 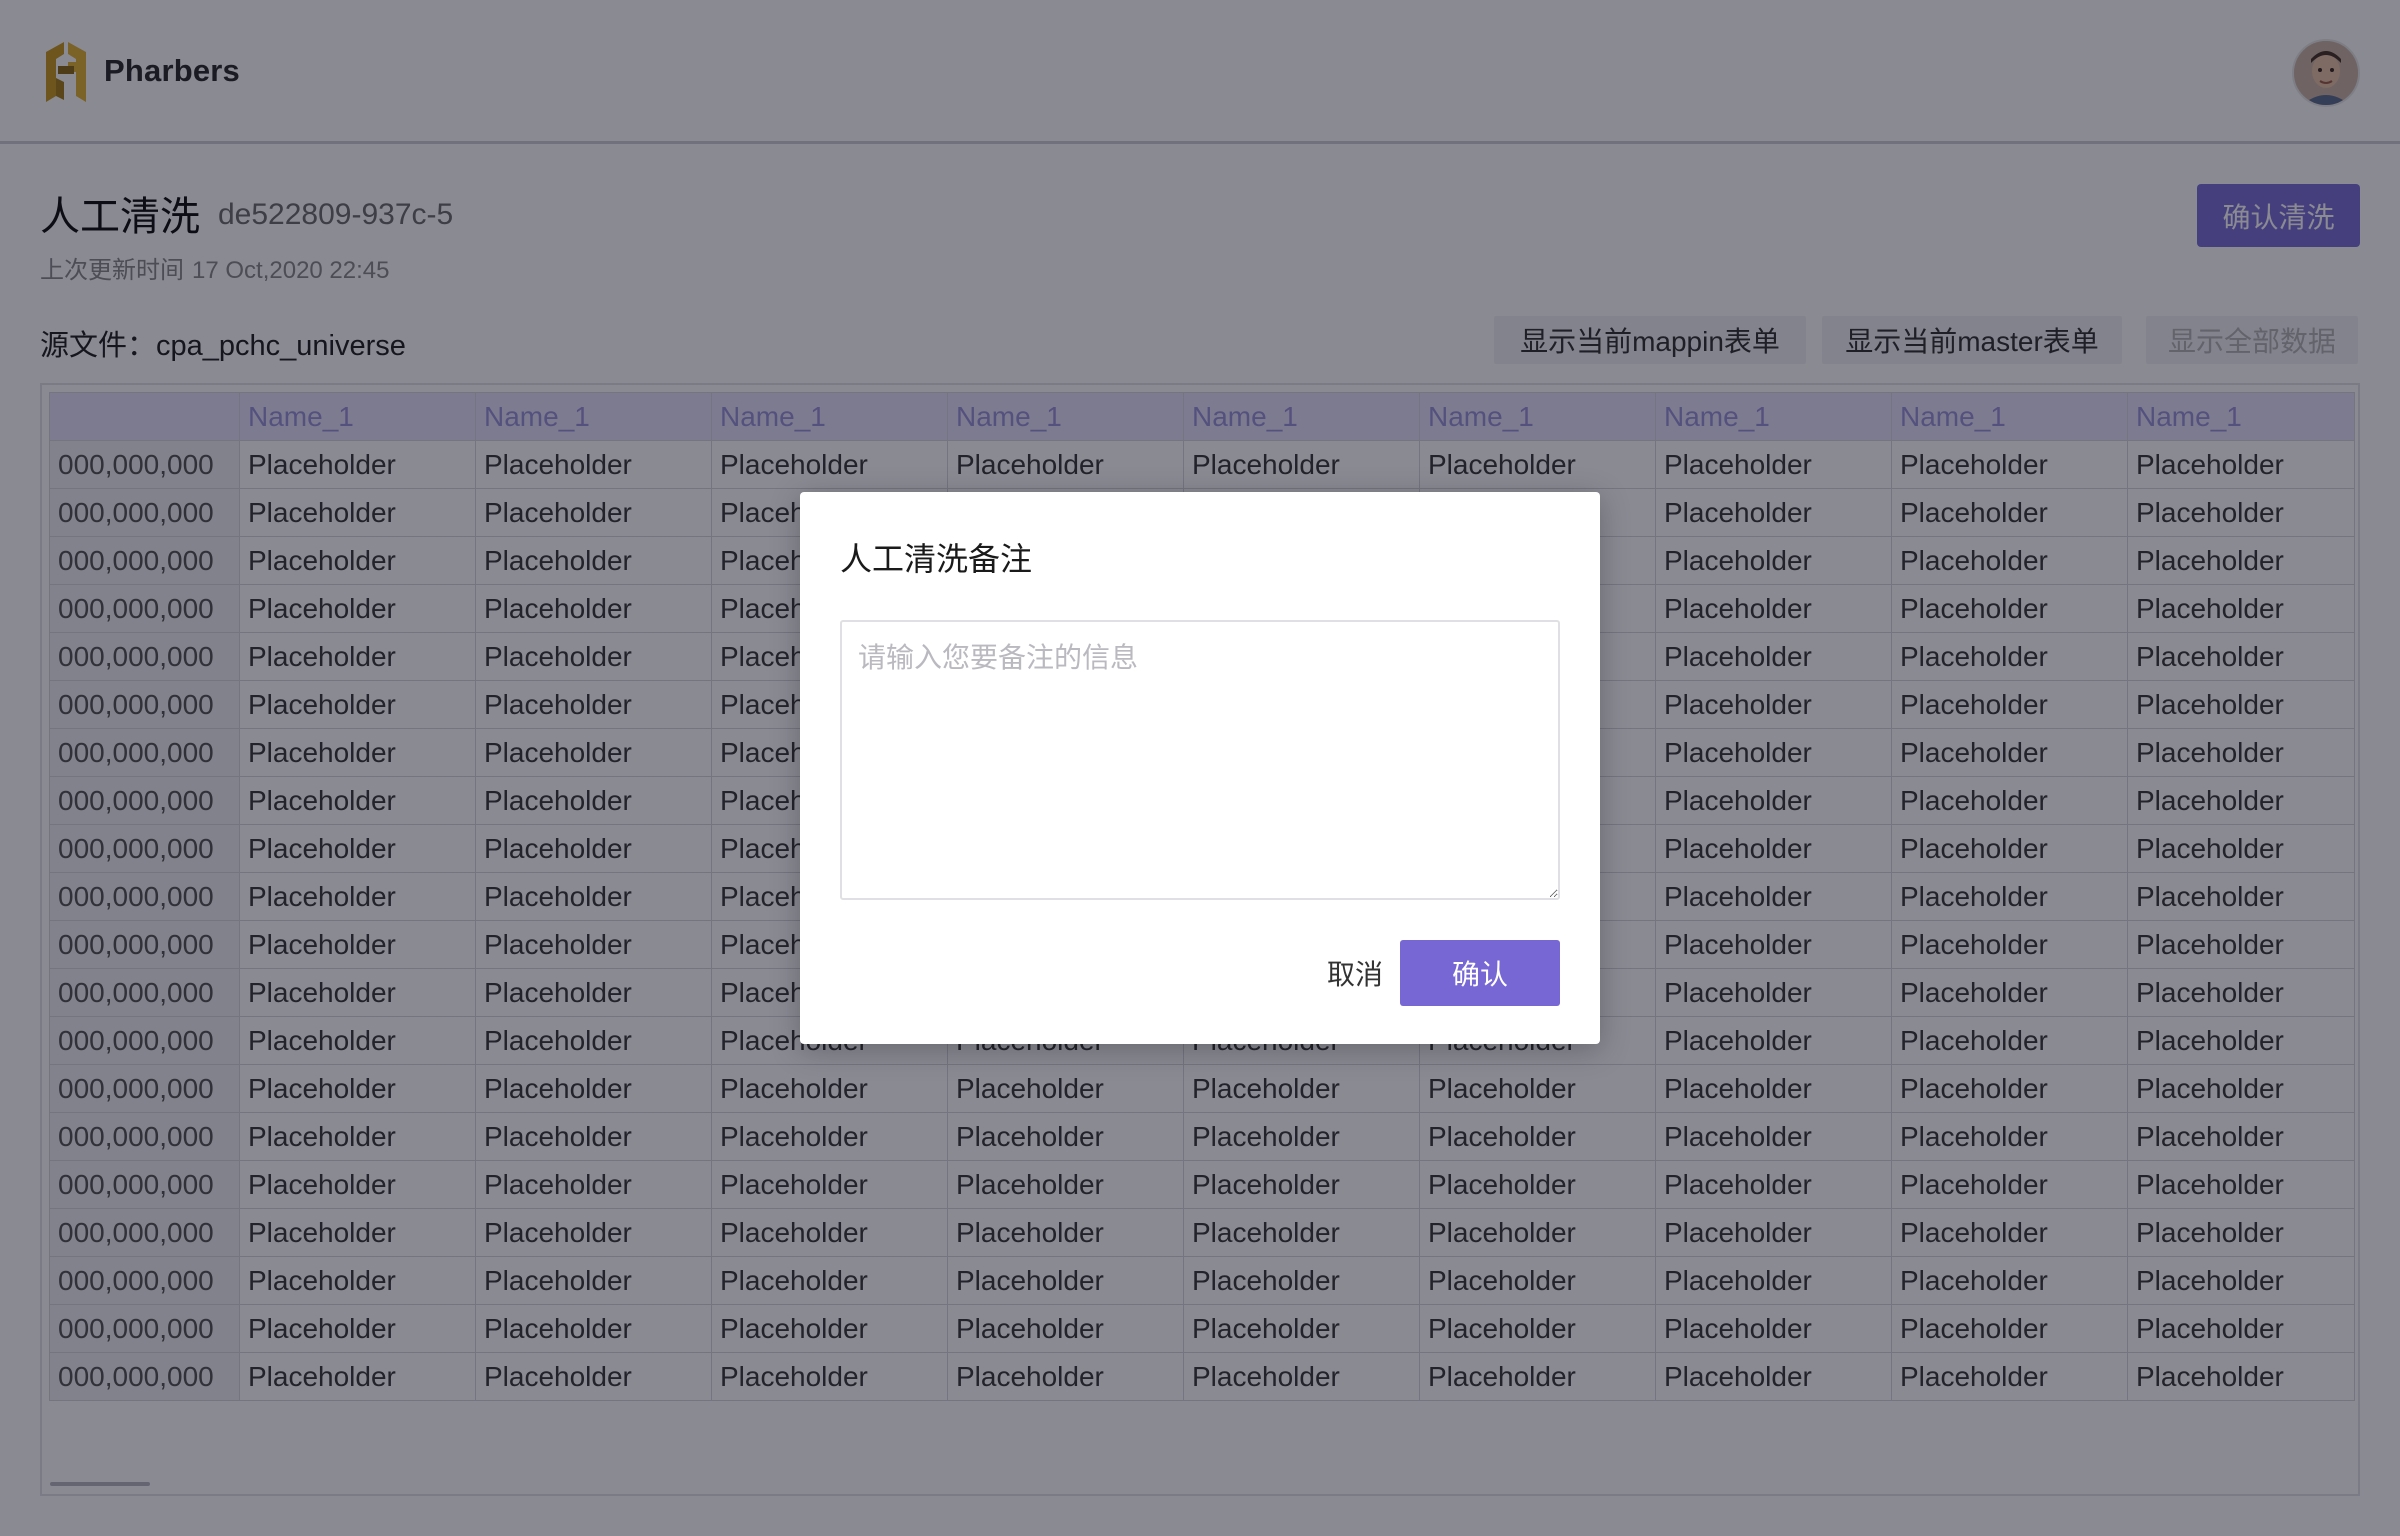 I want to click on remark-textarea, so click(x=1200, y=760).